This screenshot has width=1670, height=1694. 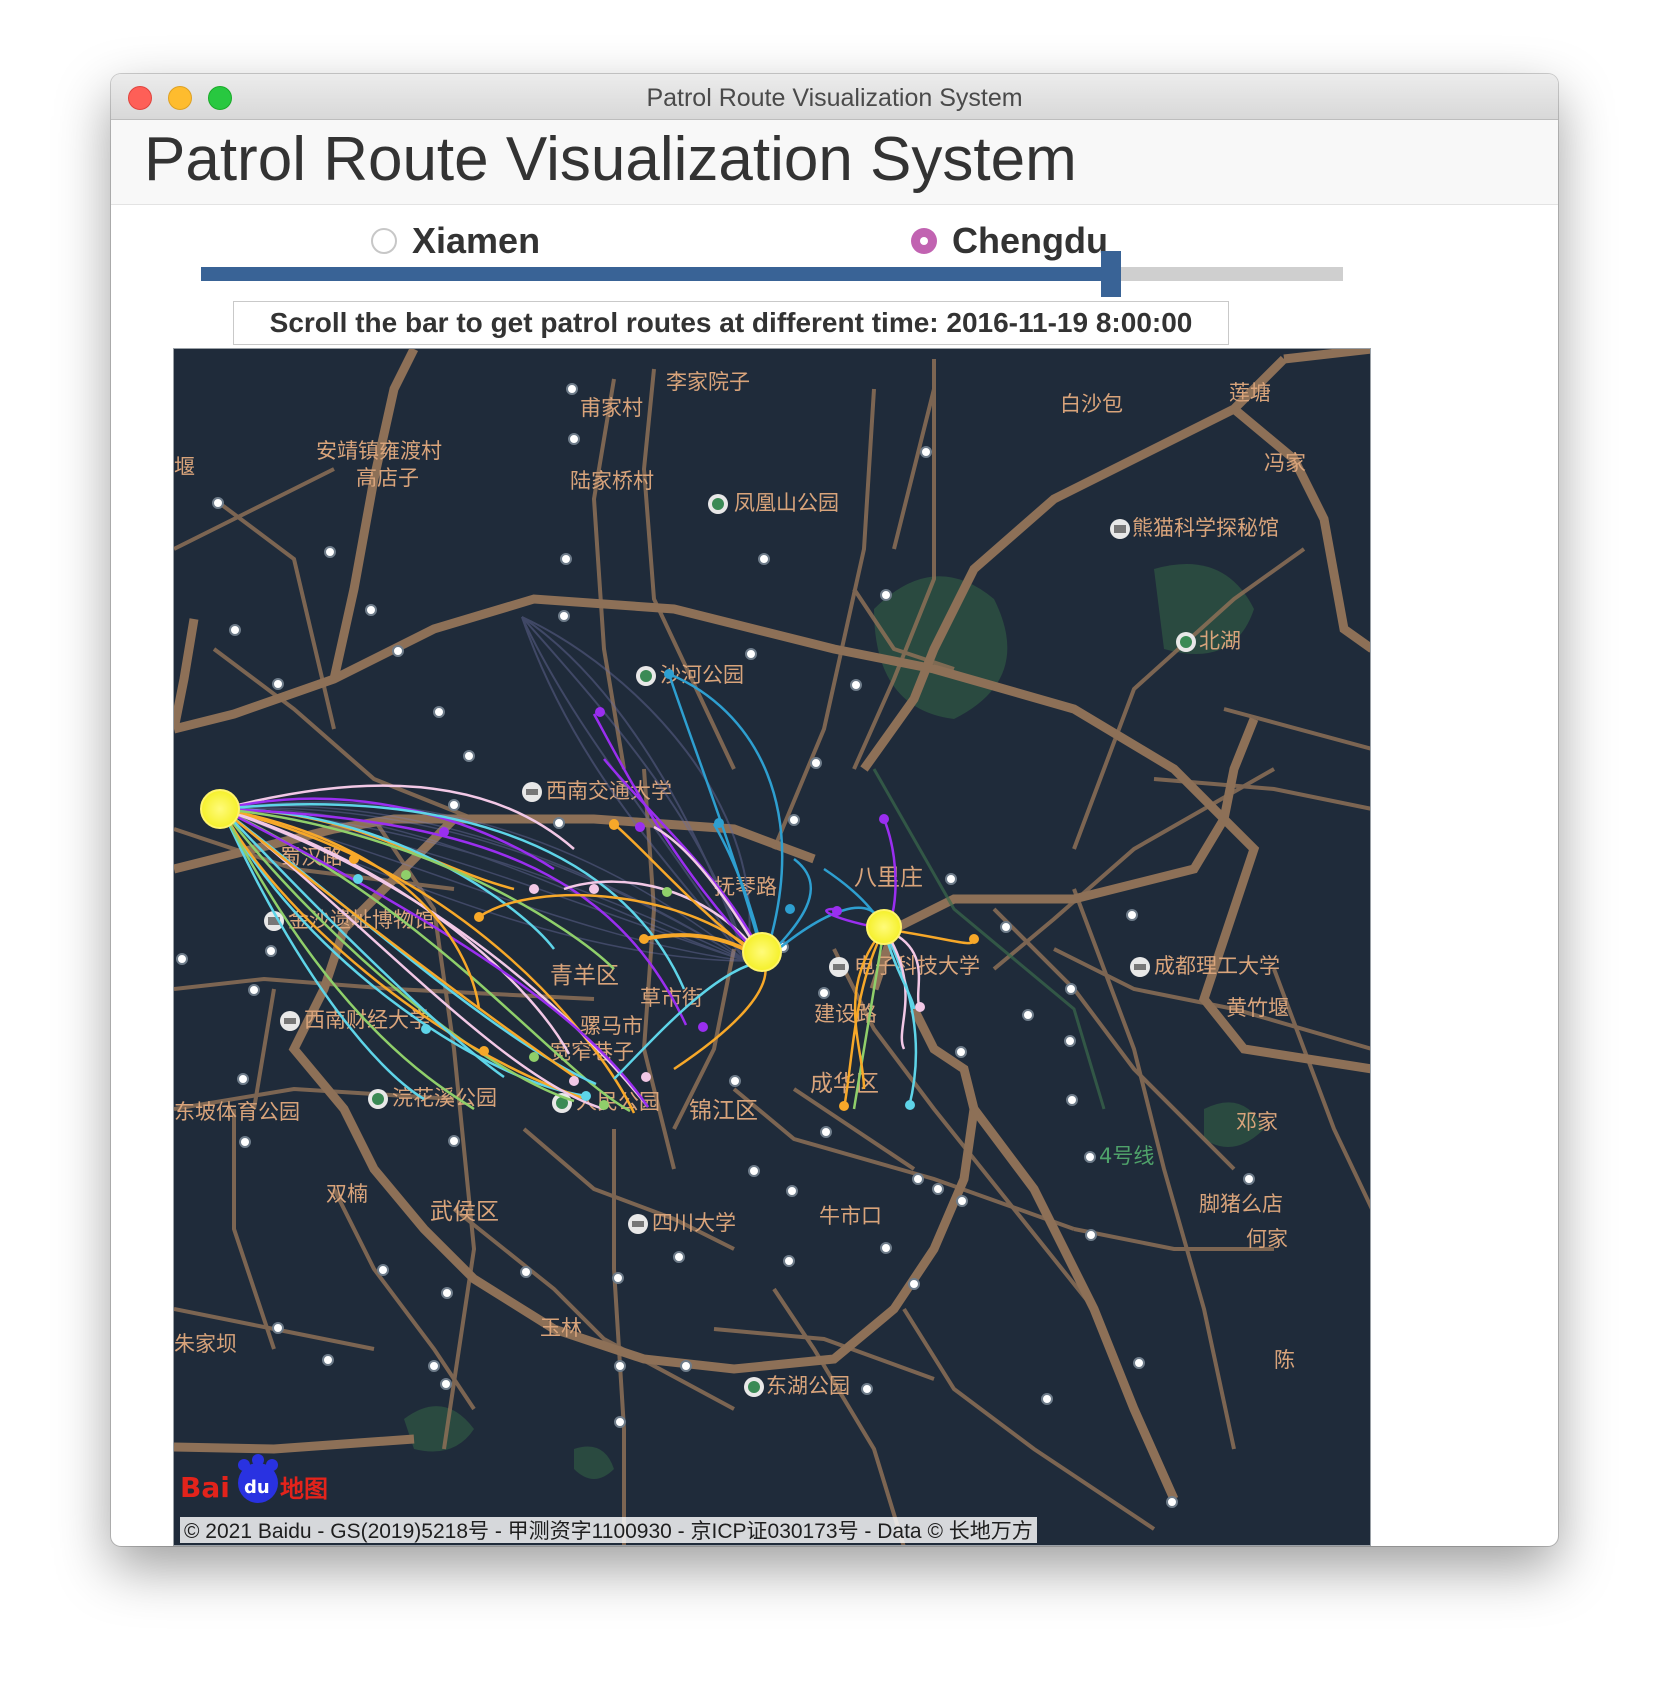 What do you see at coordinates (1285, 463) in the screenshot?
I see `map-label: 冯家` at bounding box center [1285, 463].